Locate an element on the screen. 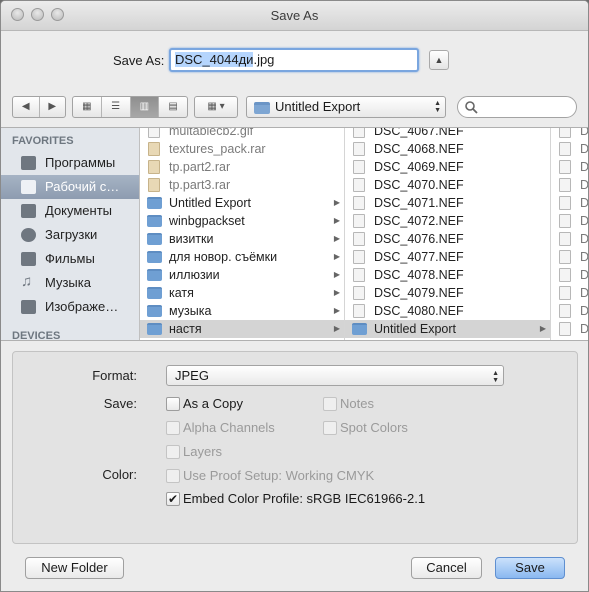 Image resolution: width=589 pixels, height=592 pixels. view-mode-control: ▦ ☰ ▥ ▤ is located at coordinates (130, 107).